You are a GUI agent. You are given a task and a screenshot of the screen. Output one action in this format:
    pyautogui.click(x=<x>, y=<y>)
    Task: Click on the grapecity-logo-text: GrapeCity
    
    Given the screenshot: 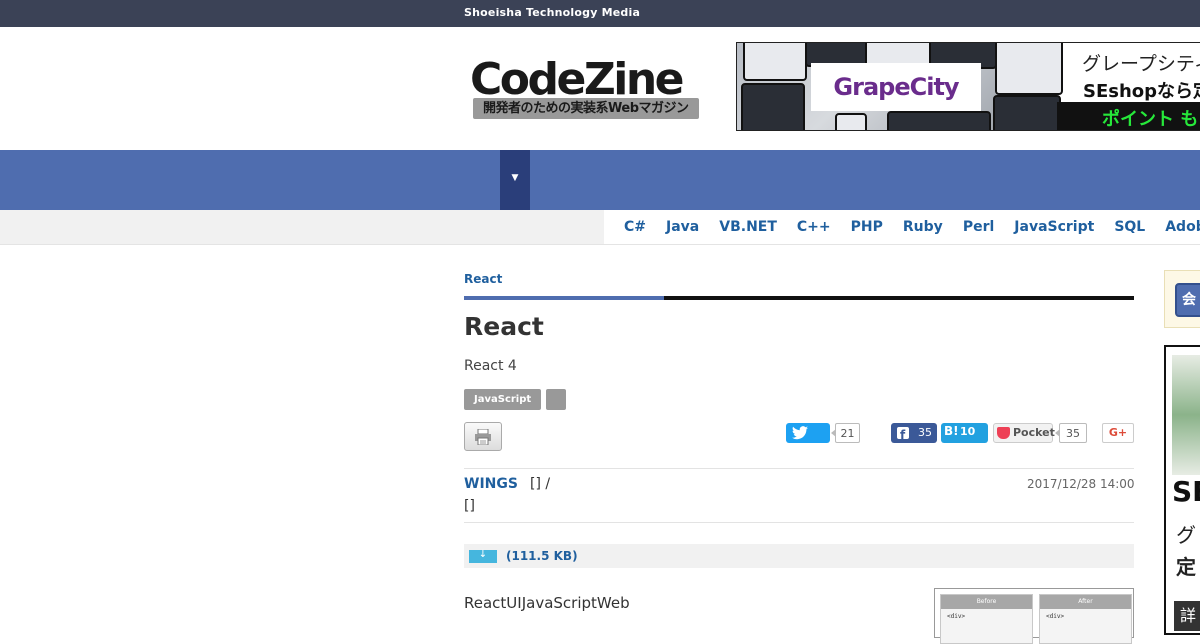 What is the action you would take?
    pyautogui.click(x=896, y=87)
    